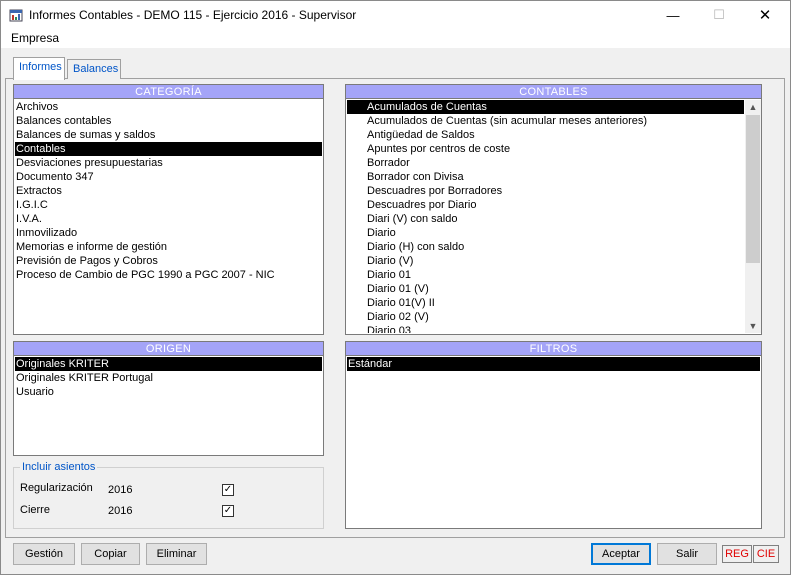  Describe the element at coordinates (545, 149) in the screenshot. I see `list-item: Apuntes por centros de coste` at that location.